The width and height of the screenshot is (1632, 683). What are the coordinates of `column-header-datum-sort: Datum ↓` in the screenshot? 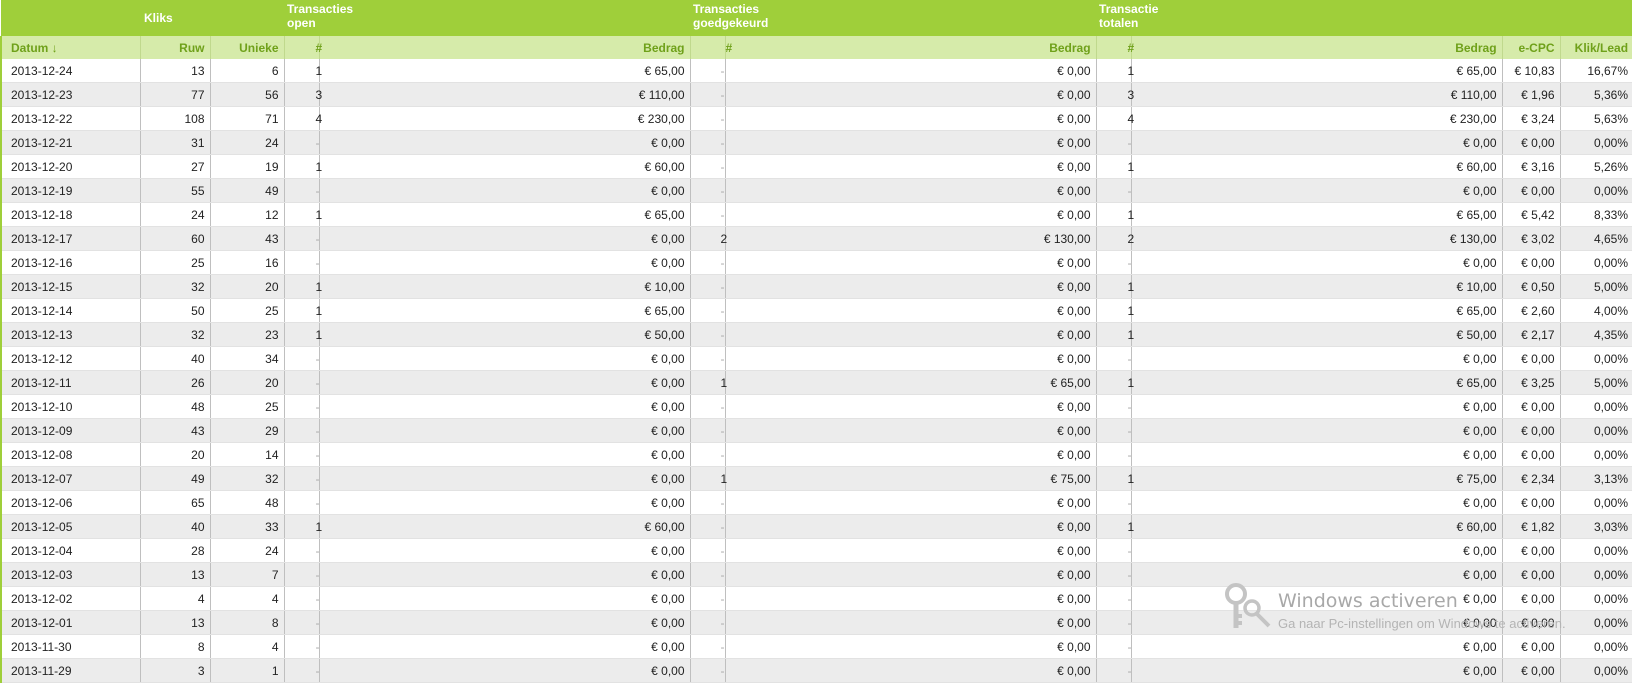 It's located at (70, 47).